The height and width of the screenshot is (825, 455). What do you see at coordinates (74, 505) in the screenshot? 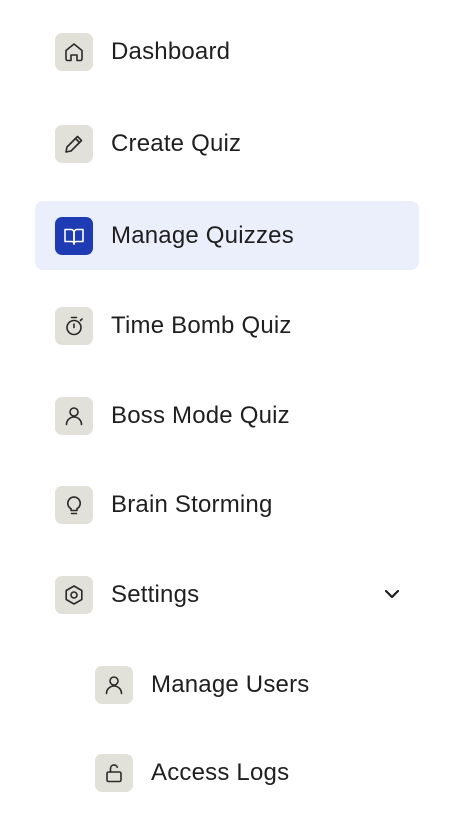
I see `lightbulb-icon` at bounding box center [74, 505].